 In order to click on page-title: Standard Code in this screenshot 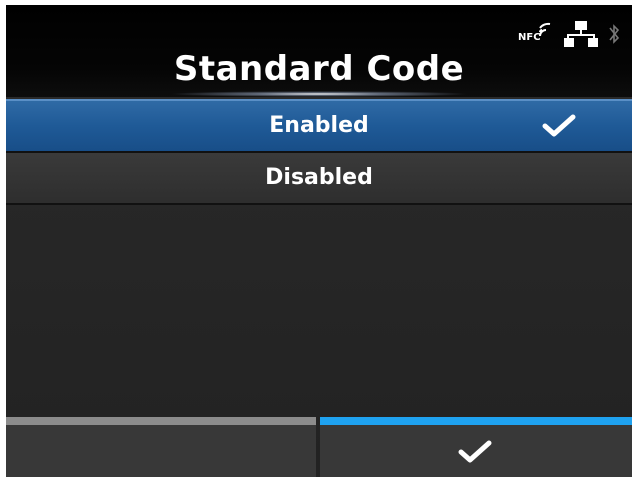, I will do `click(319, 69)`.